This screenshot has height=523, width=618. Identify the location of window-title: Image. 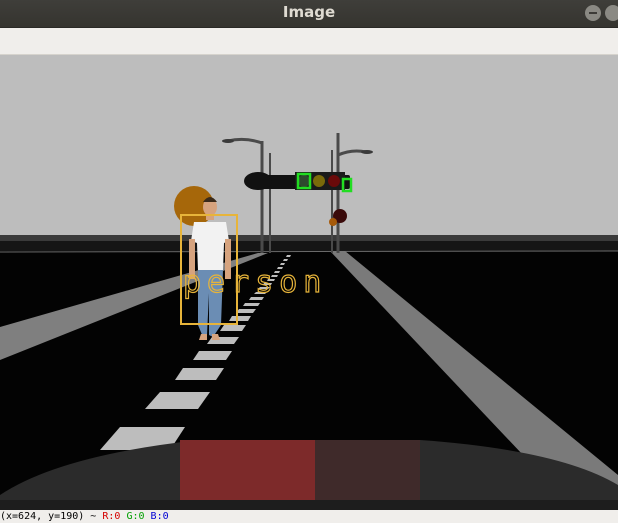
(309, 12).